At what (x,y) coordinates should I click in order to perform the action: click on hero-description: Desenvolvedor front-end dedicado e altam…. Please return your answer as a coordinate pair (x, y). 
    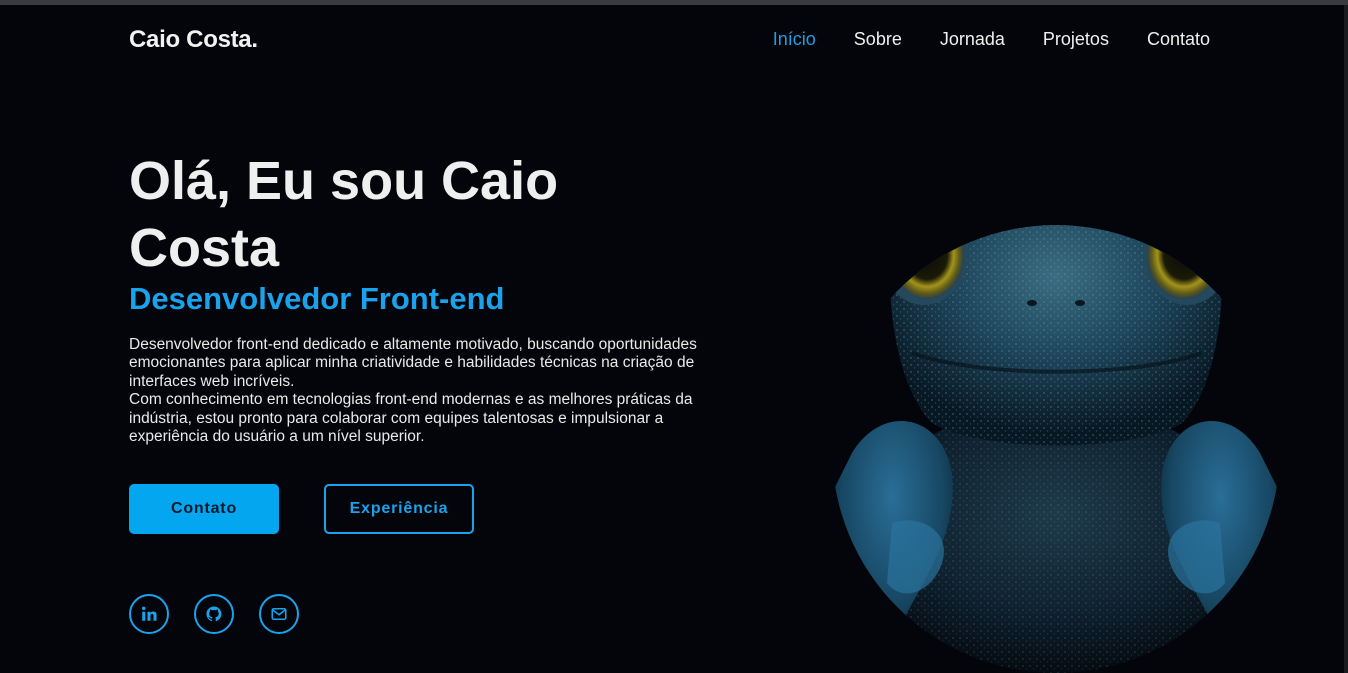
    Looking at the image, I should click on (429, 391).